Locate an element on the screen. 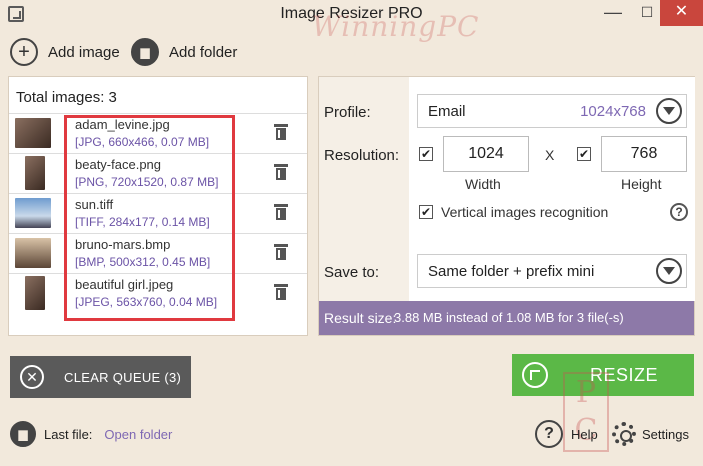 The width and height of the screenshot is (703, 466). last-file-area: ▆ Last file: Open folder is located at coordinates (91, 434).